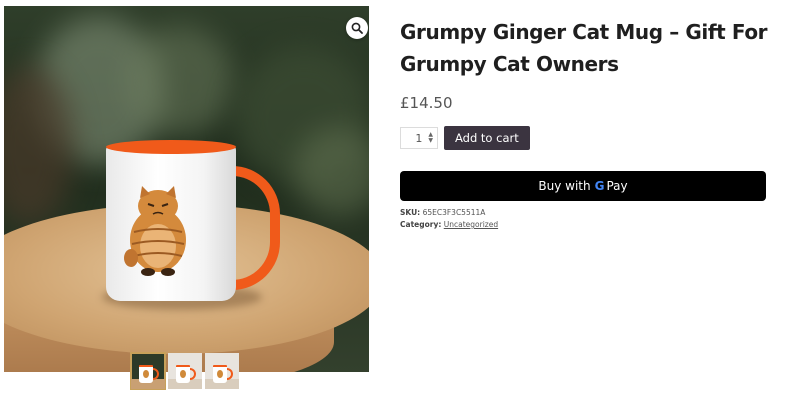 This screenshot has width=800, height=403. Describe the element at coordinates (617, 186) in the screenshot. I see `gpay-label: Pay` at that location.